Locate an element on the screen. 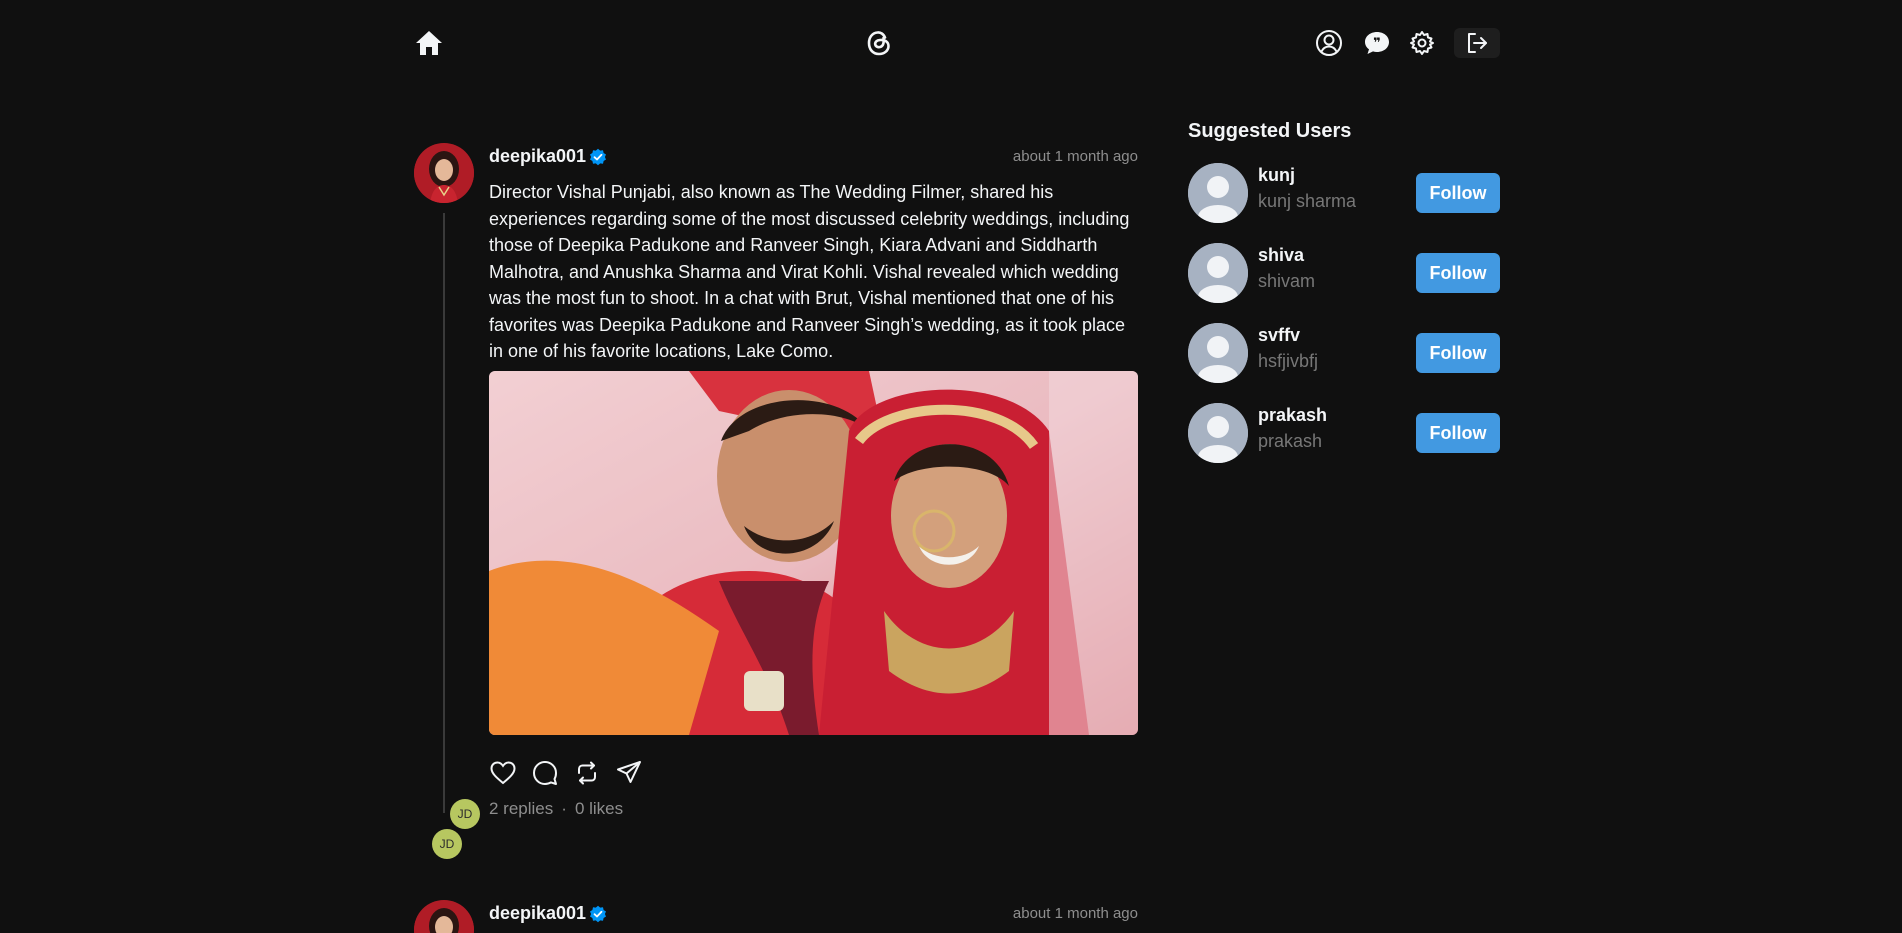 The image size is (1902, 933). share-icon is located at coordinates (629, 773).